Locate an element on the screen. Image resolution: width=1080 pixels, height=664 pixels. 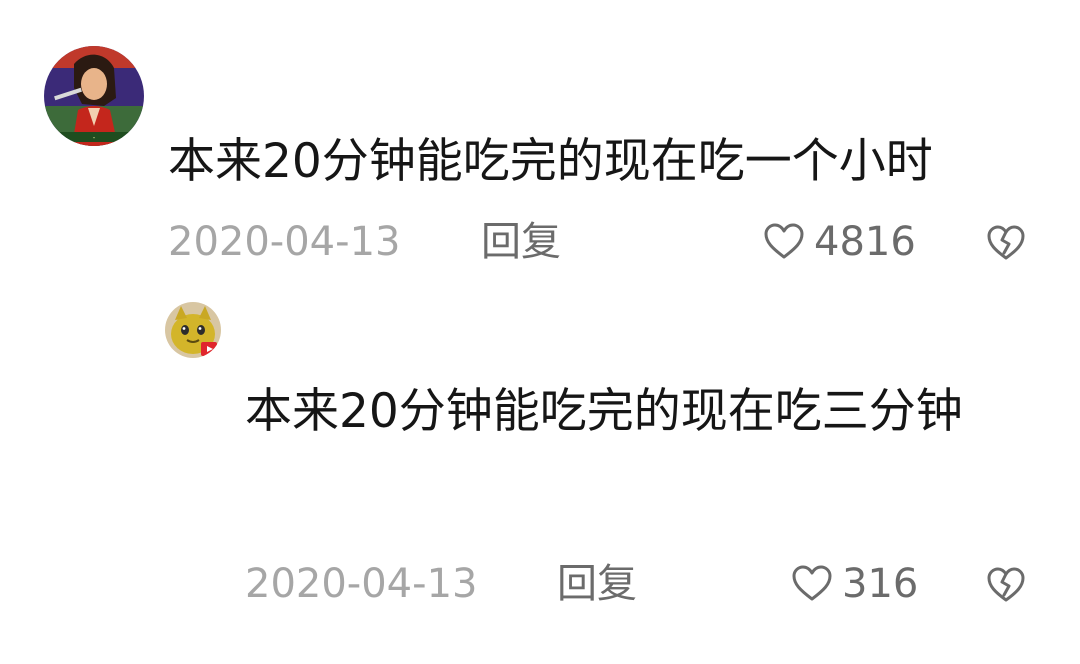
comment-text: 本来20分钟能吃完的现在吃一个小时 is located at coordinates (550, 161).